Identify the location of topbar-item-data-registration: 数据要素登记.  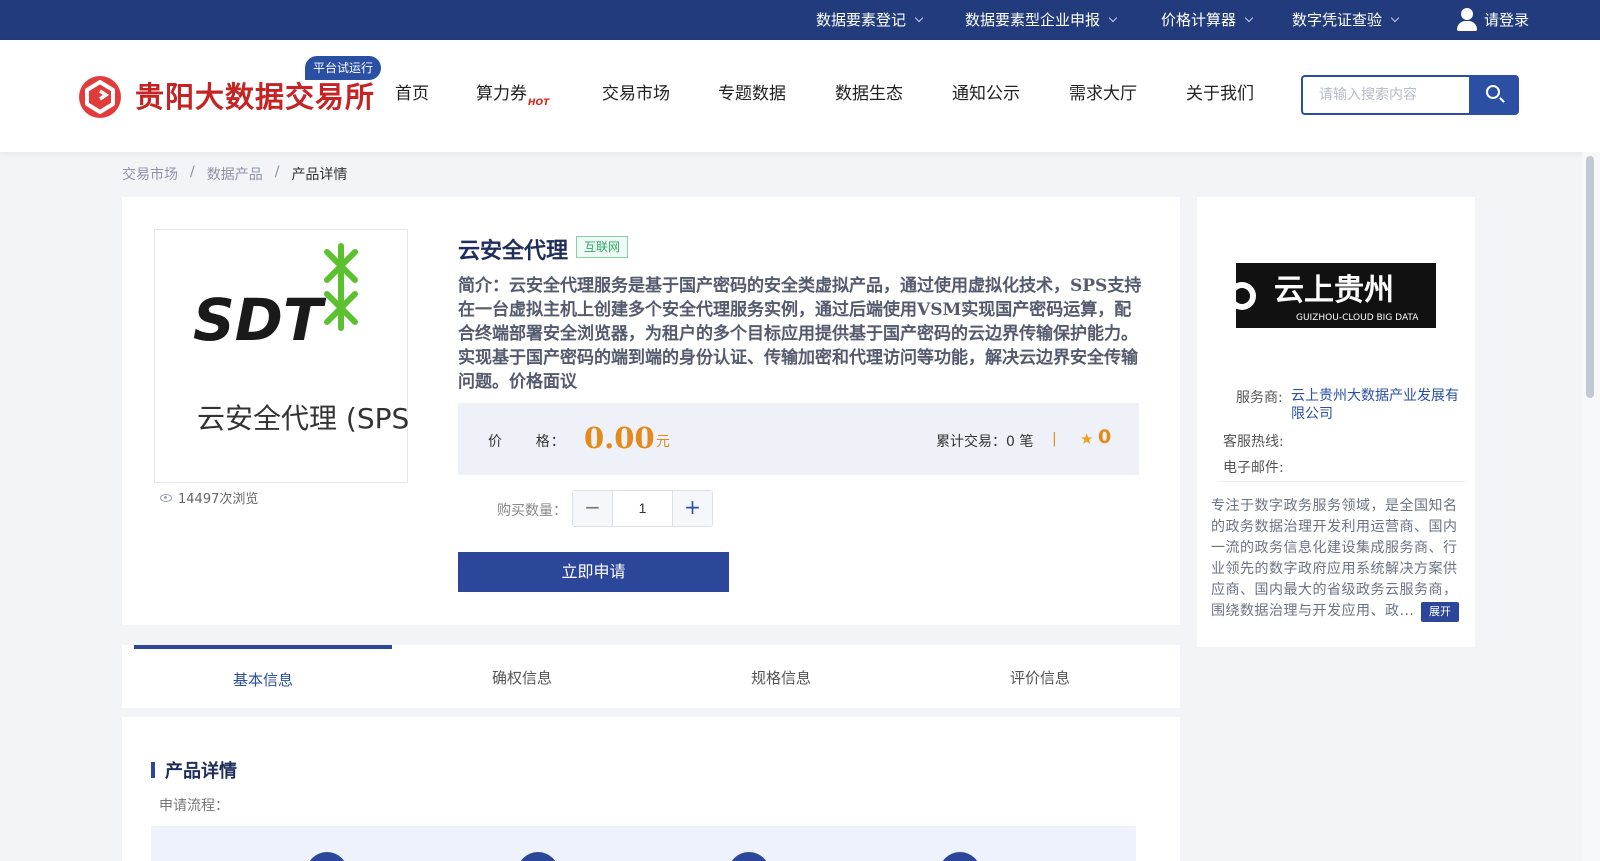
(870, 20).